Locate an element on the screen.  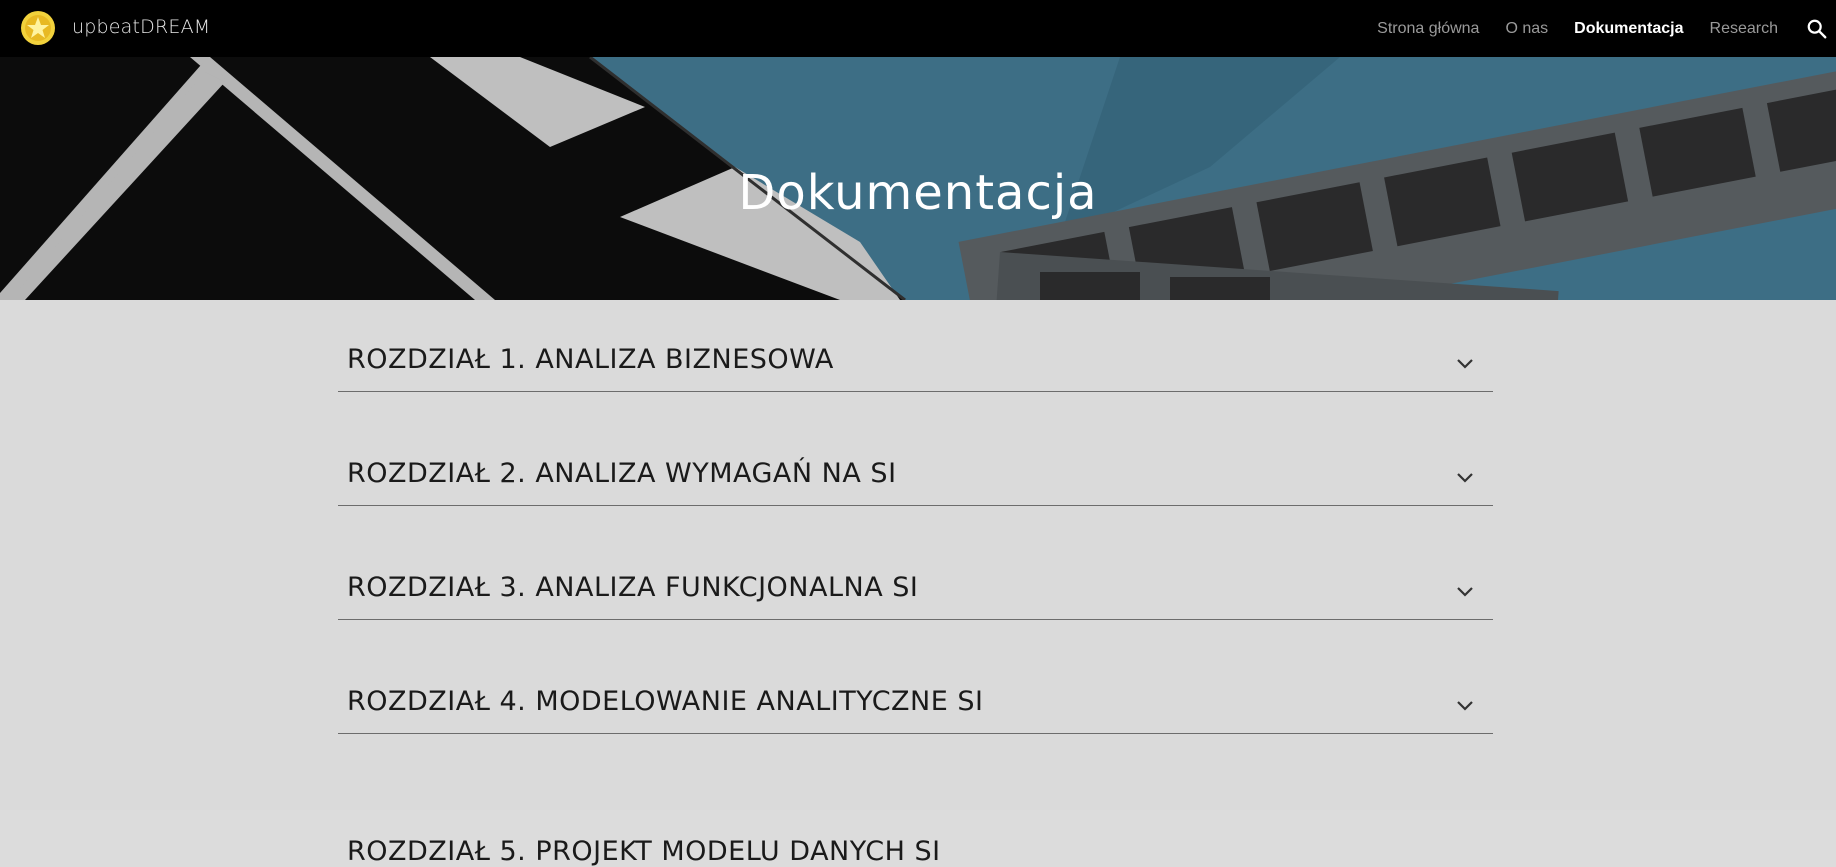
page-title: Dokumentacja is located at coordinates (918, 193).